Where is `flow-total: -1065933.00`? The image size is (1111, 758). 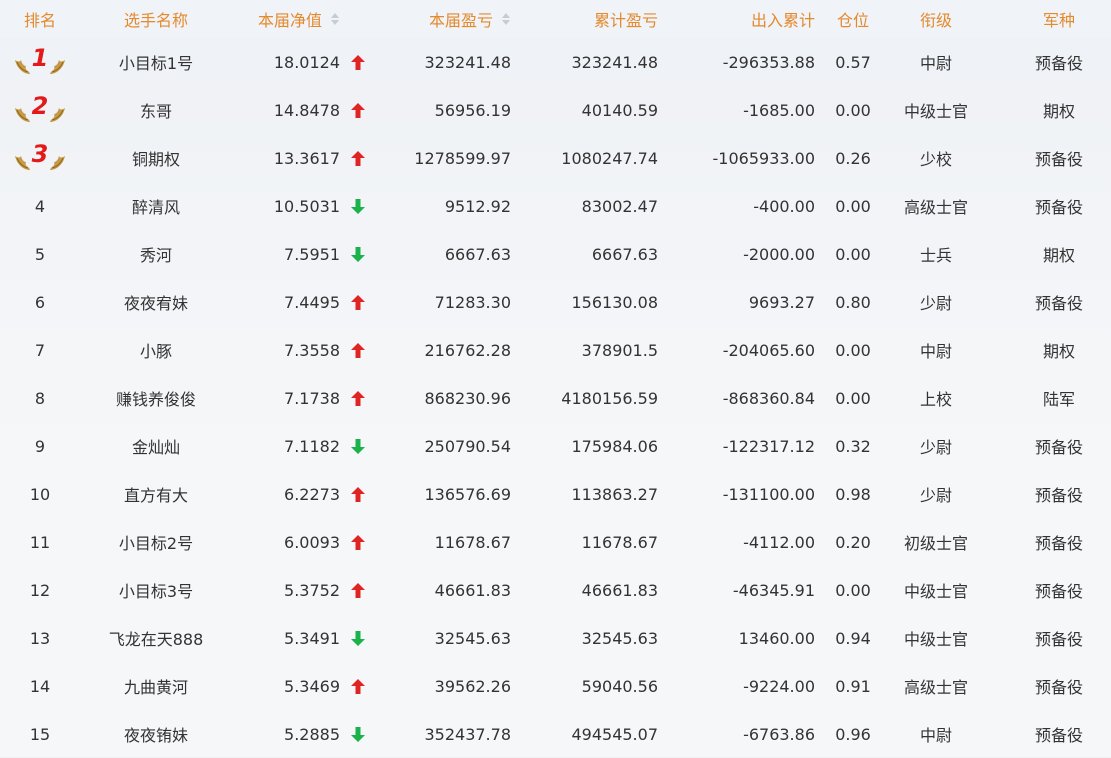 flow-total: -1065933.00 is located at coordinates (763, 158).